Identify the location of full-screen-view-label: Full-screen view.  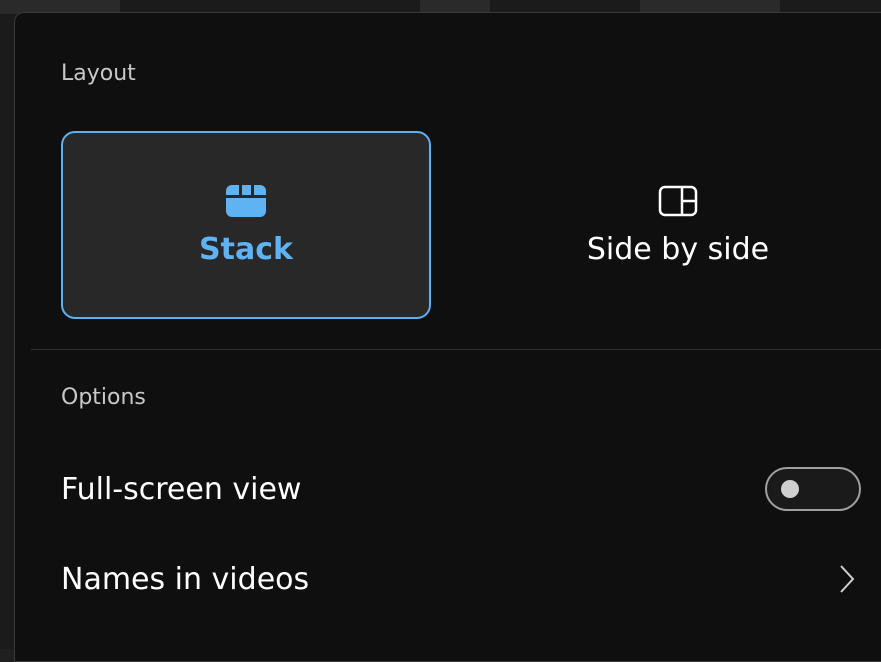
(181, 489).